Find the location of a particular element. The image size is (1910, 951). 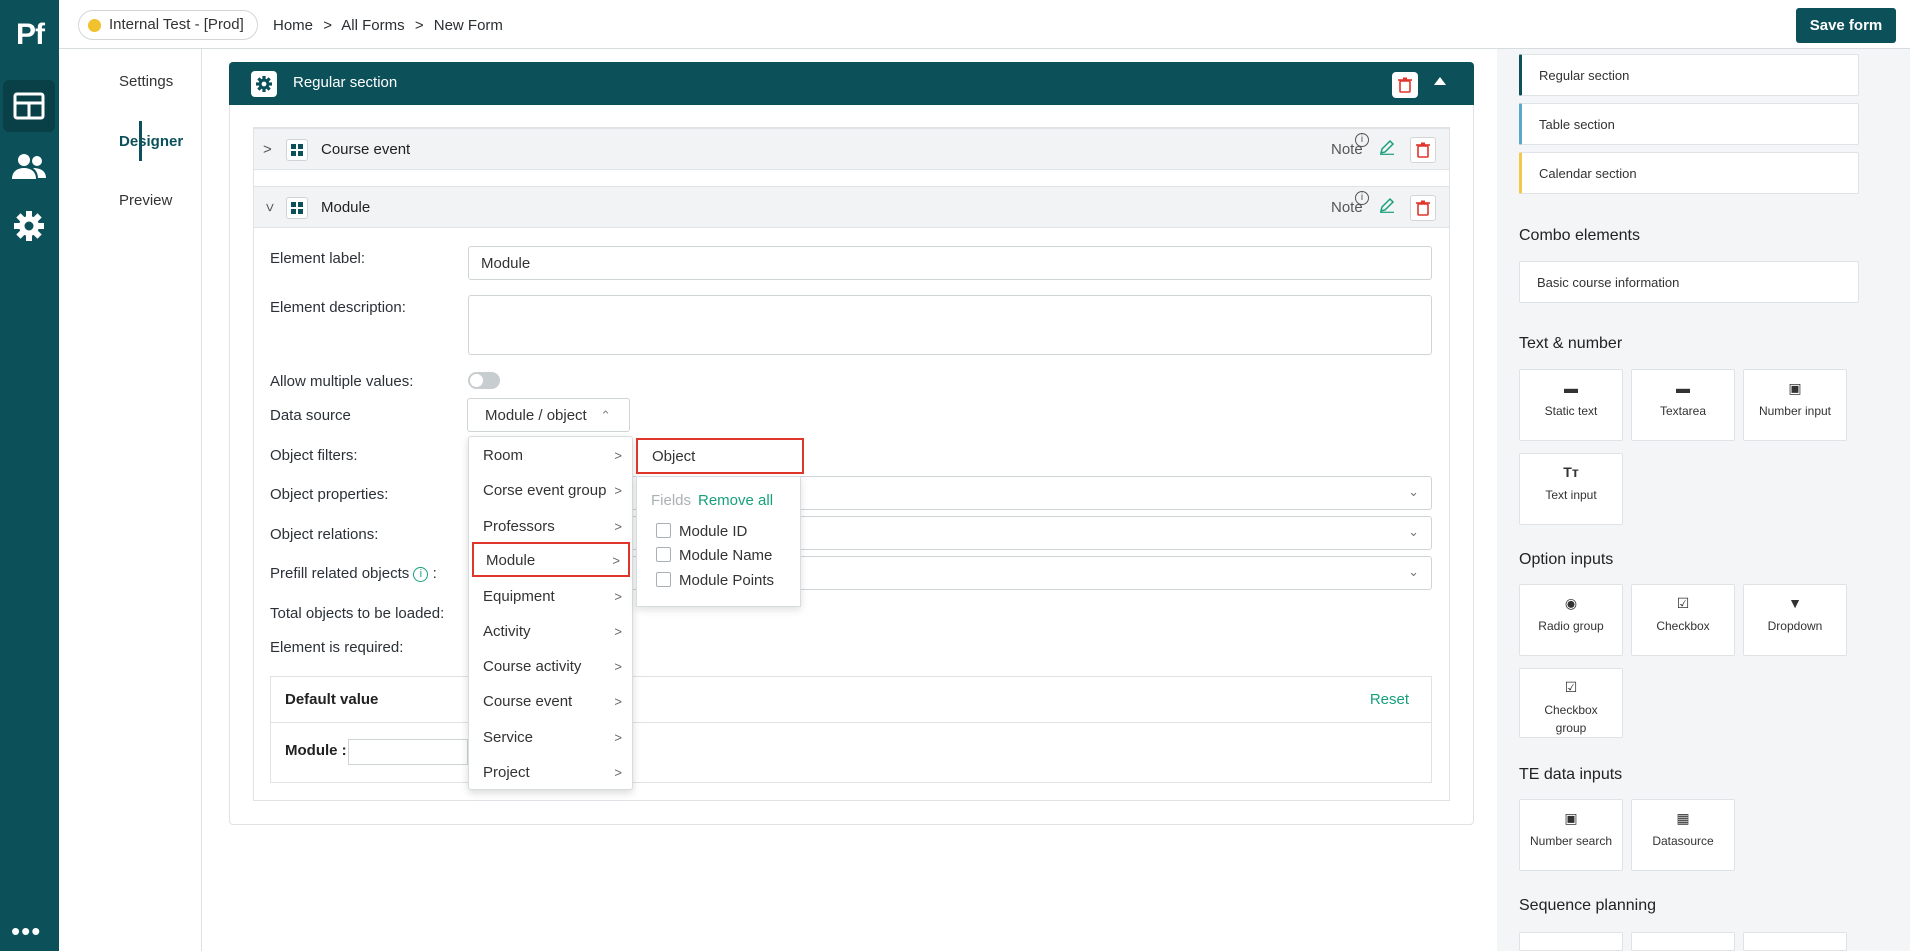

section-header: Regular section is located at coordinates (851, 83).